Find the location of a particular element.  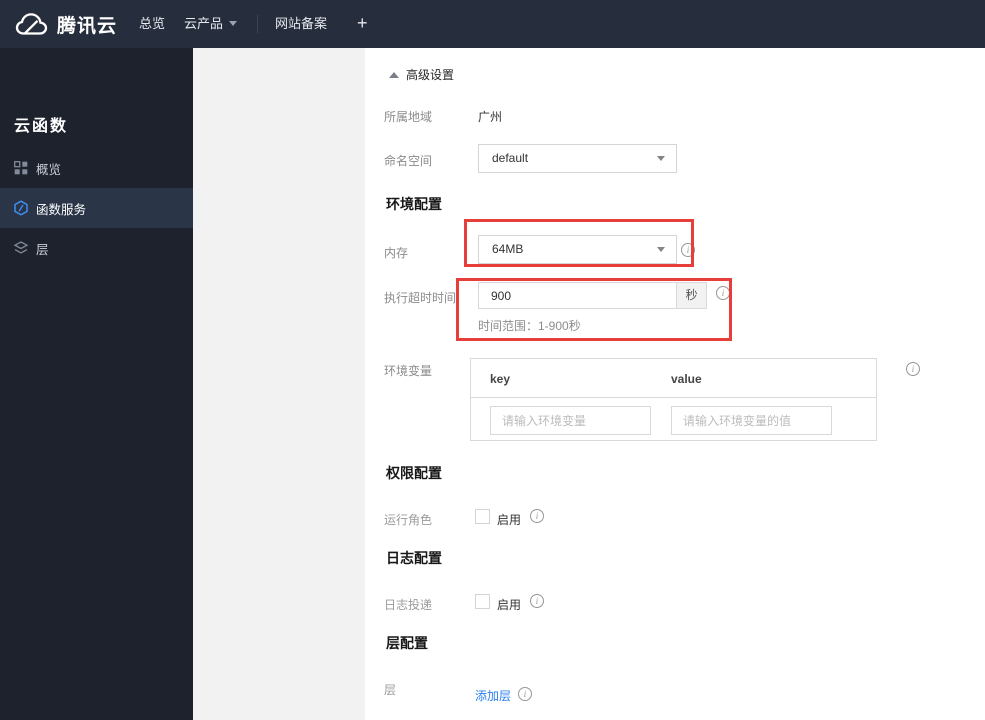

env-vars-info-icon: i is located at coordinates (913, 369).